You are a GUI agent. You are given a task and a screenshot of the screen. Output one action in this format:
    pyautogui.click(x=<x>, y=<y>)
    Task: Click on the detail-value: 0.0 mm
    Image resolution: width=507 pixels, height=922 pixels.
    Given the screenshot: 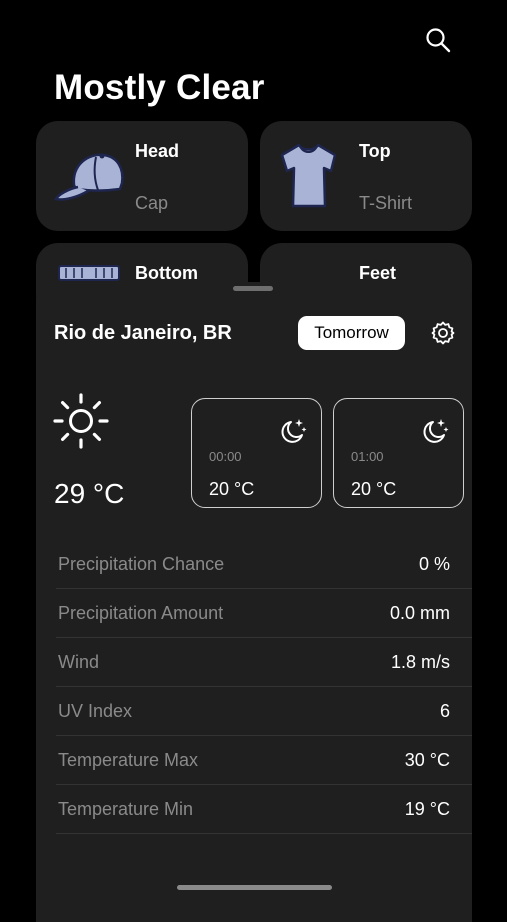 What is the action you would take?
    pyautogui.click(x=419, y=613)
    